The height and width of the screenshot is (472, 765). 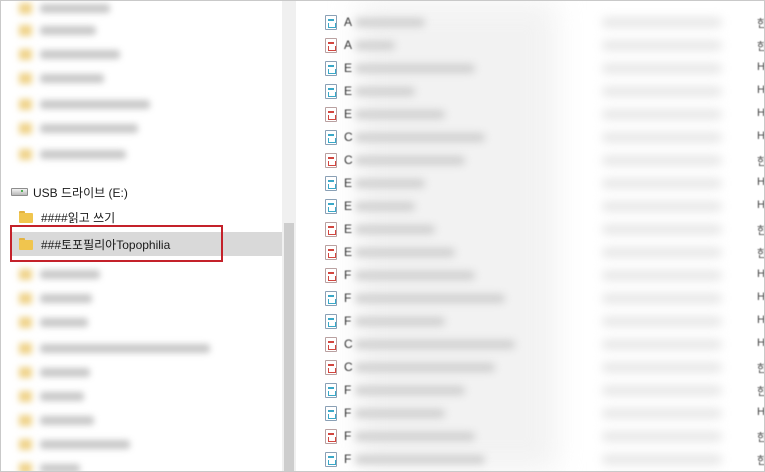 I want to click on nav-item-usb-drive: USB 드라이브 (E:), so click(x=141, y=192).